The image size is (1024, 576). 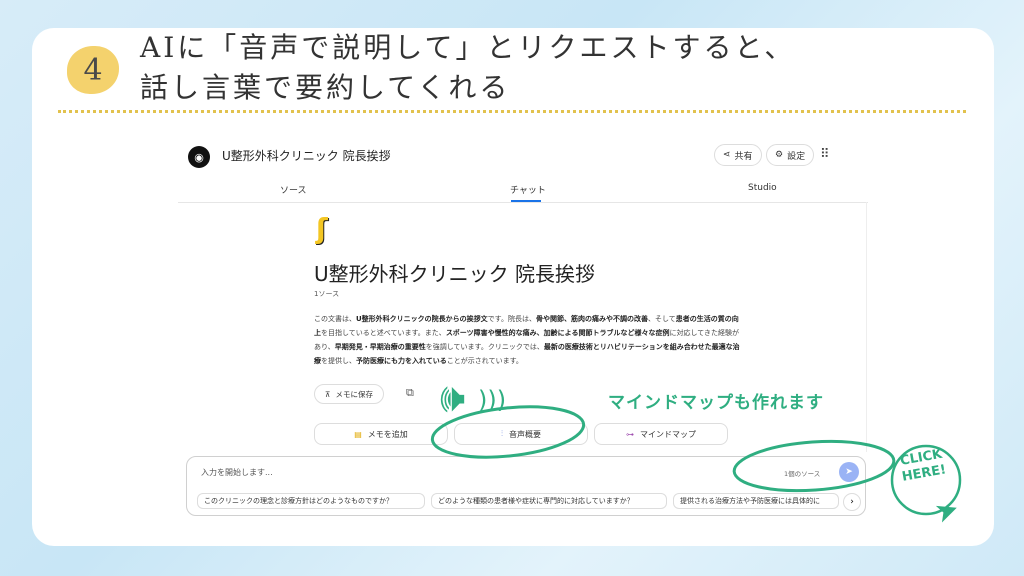 What do you see at coordinates (743, 156) in the screenshot?
I see `share-label: 共有` at bounding box center [743, 156].